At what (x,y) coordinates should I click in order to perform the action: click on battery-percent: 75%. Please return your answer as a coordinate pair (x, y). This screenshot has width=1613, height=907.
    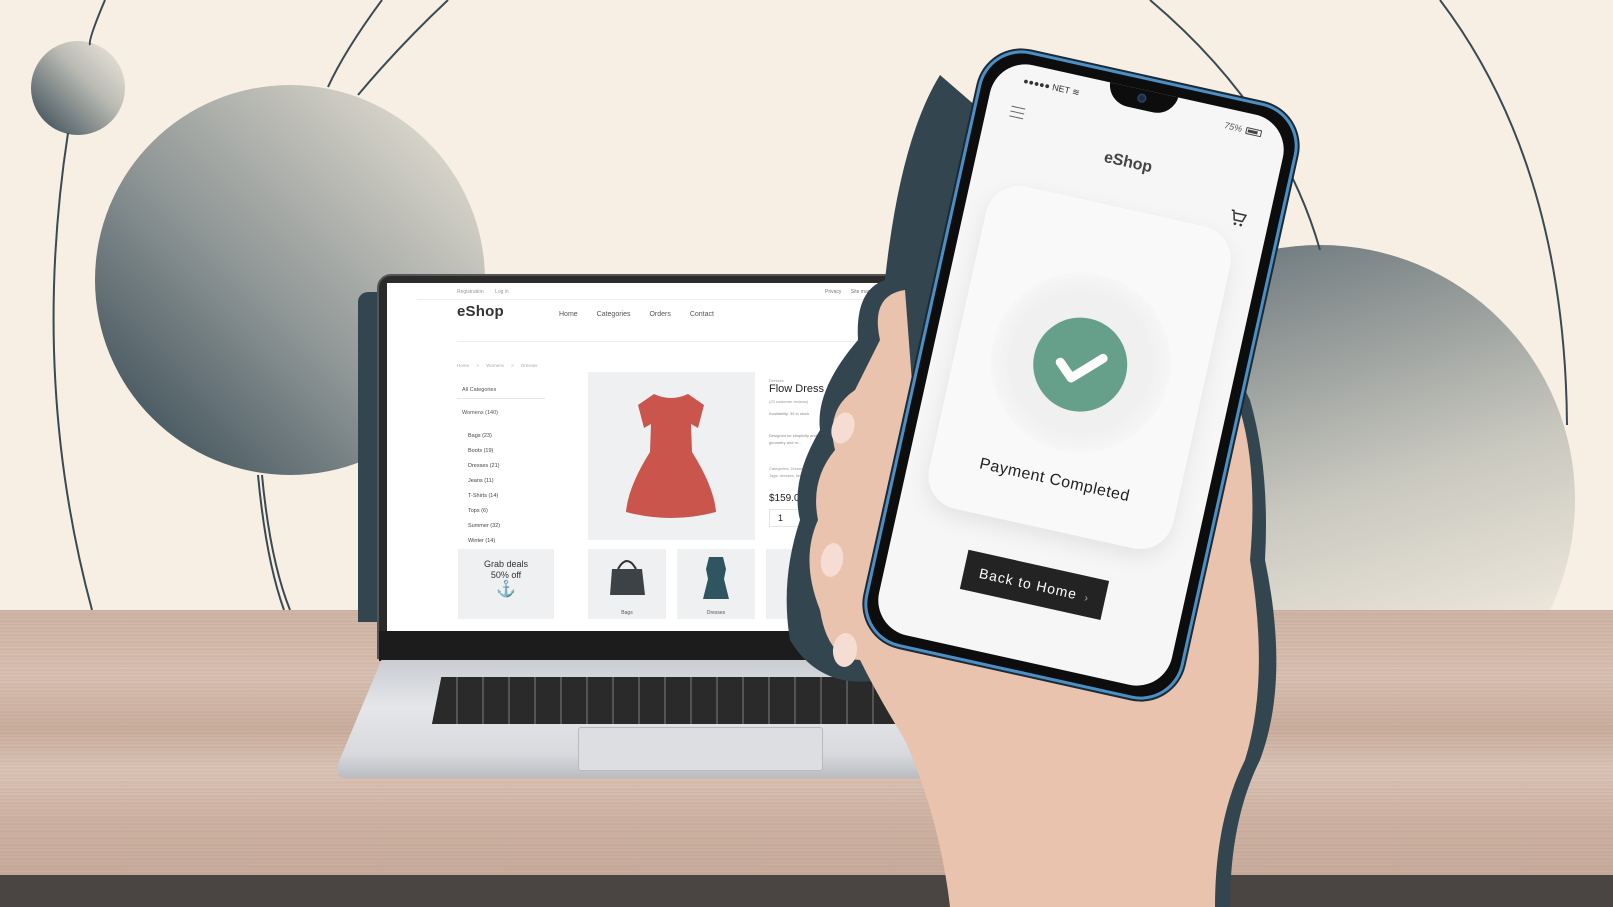
    Looking at the image, I should click on (1233, 127).